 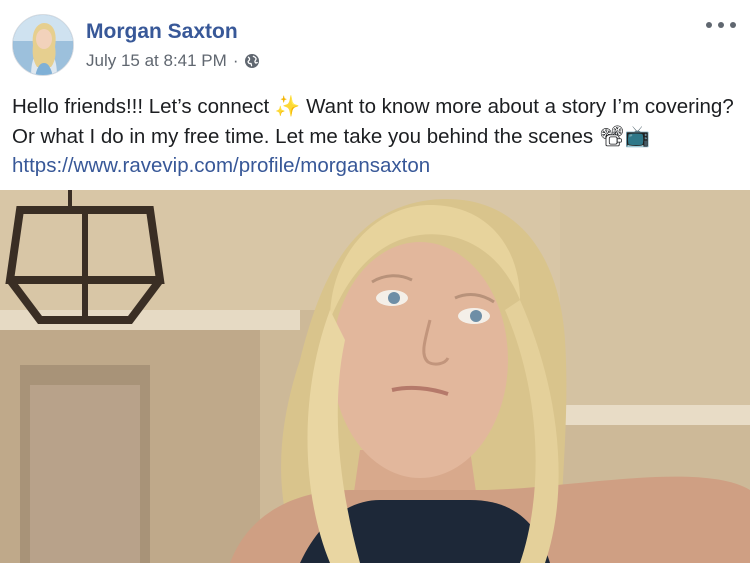 What do you see at coordinates (156, 61) in the screenshot?
I see `post-timestamp: July 15 at 8:41 PM` at bounding box center [156, 61].